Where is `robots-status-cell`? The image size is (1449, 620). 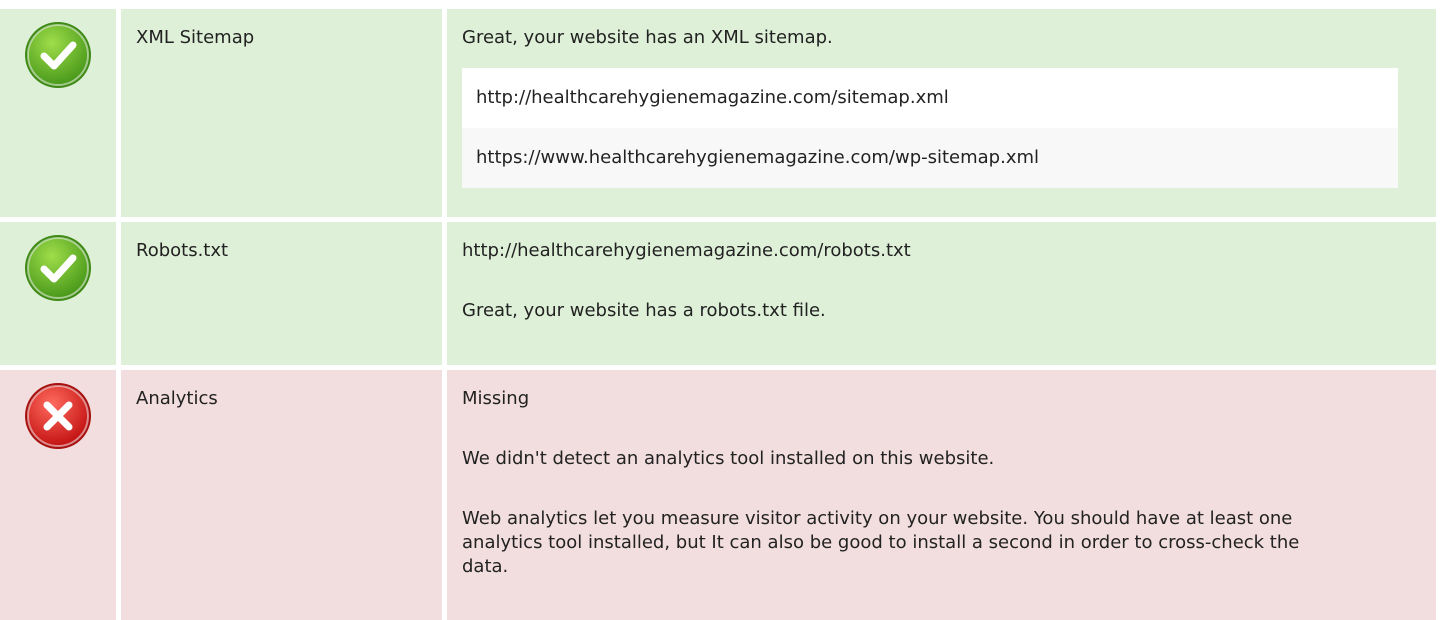 robots-status-cell is located at coordinates (58, 293).